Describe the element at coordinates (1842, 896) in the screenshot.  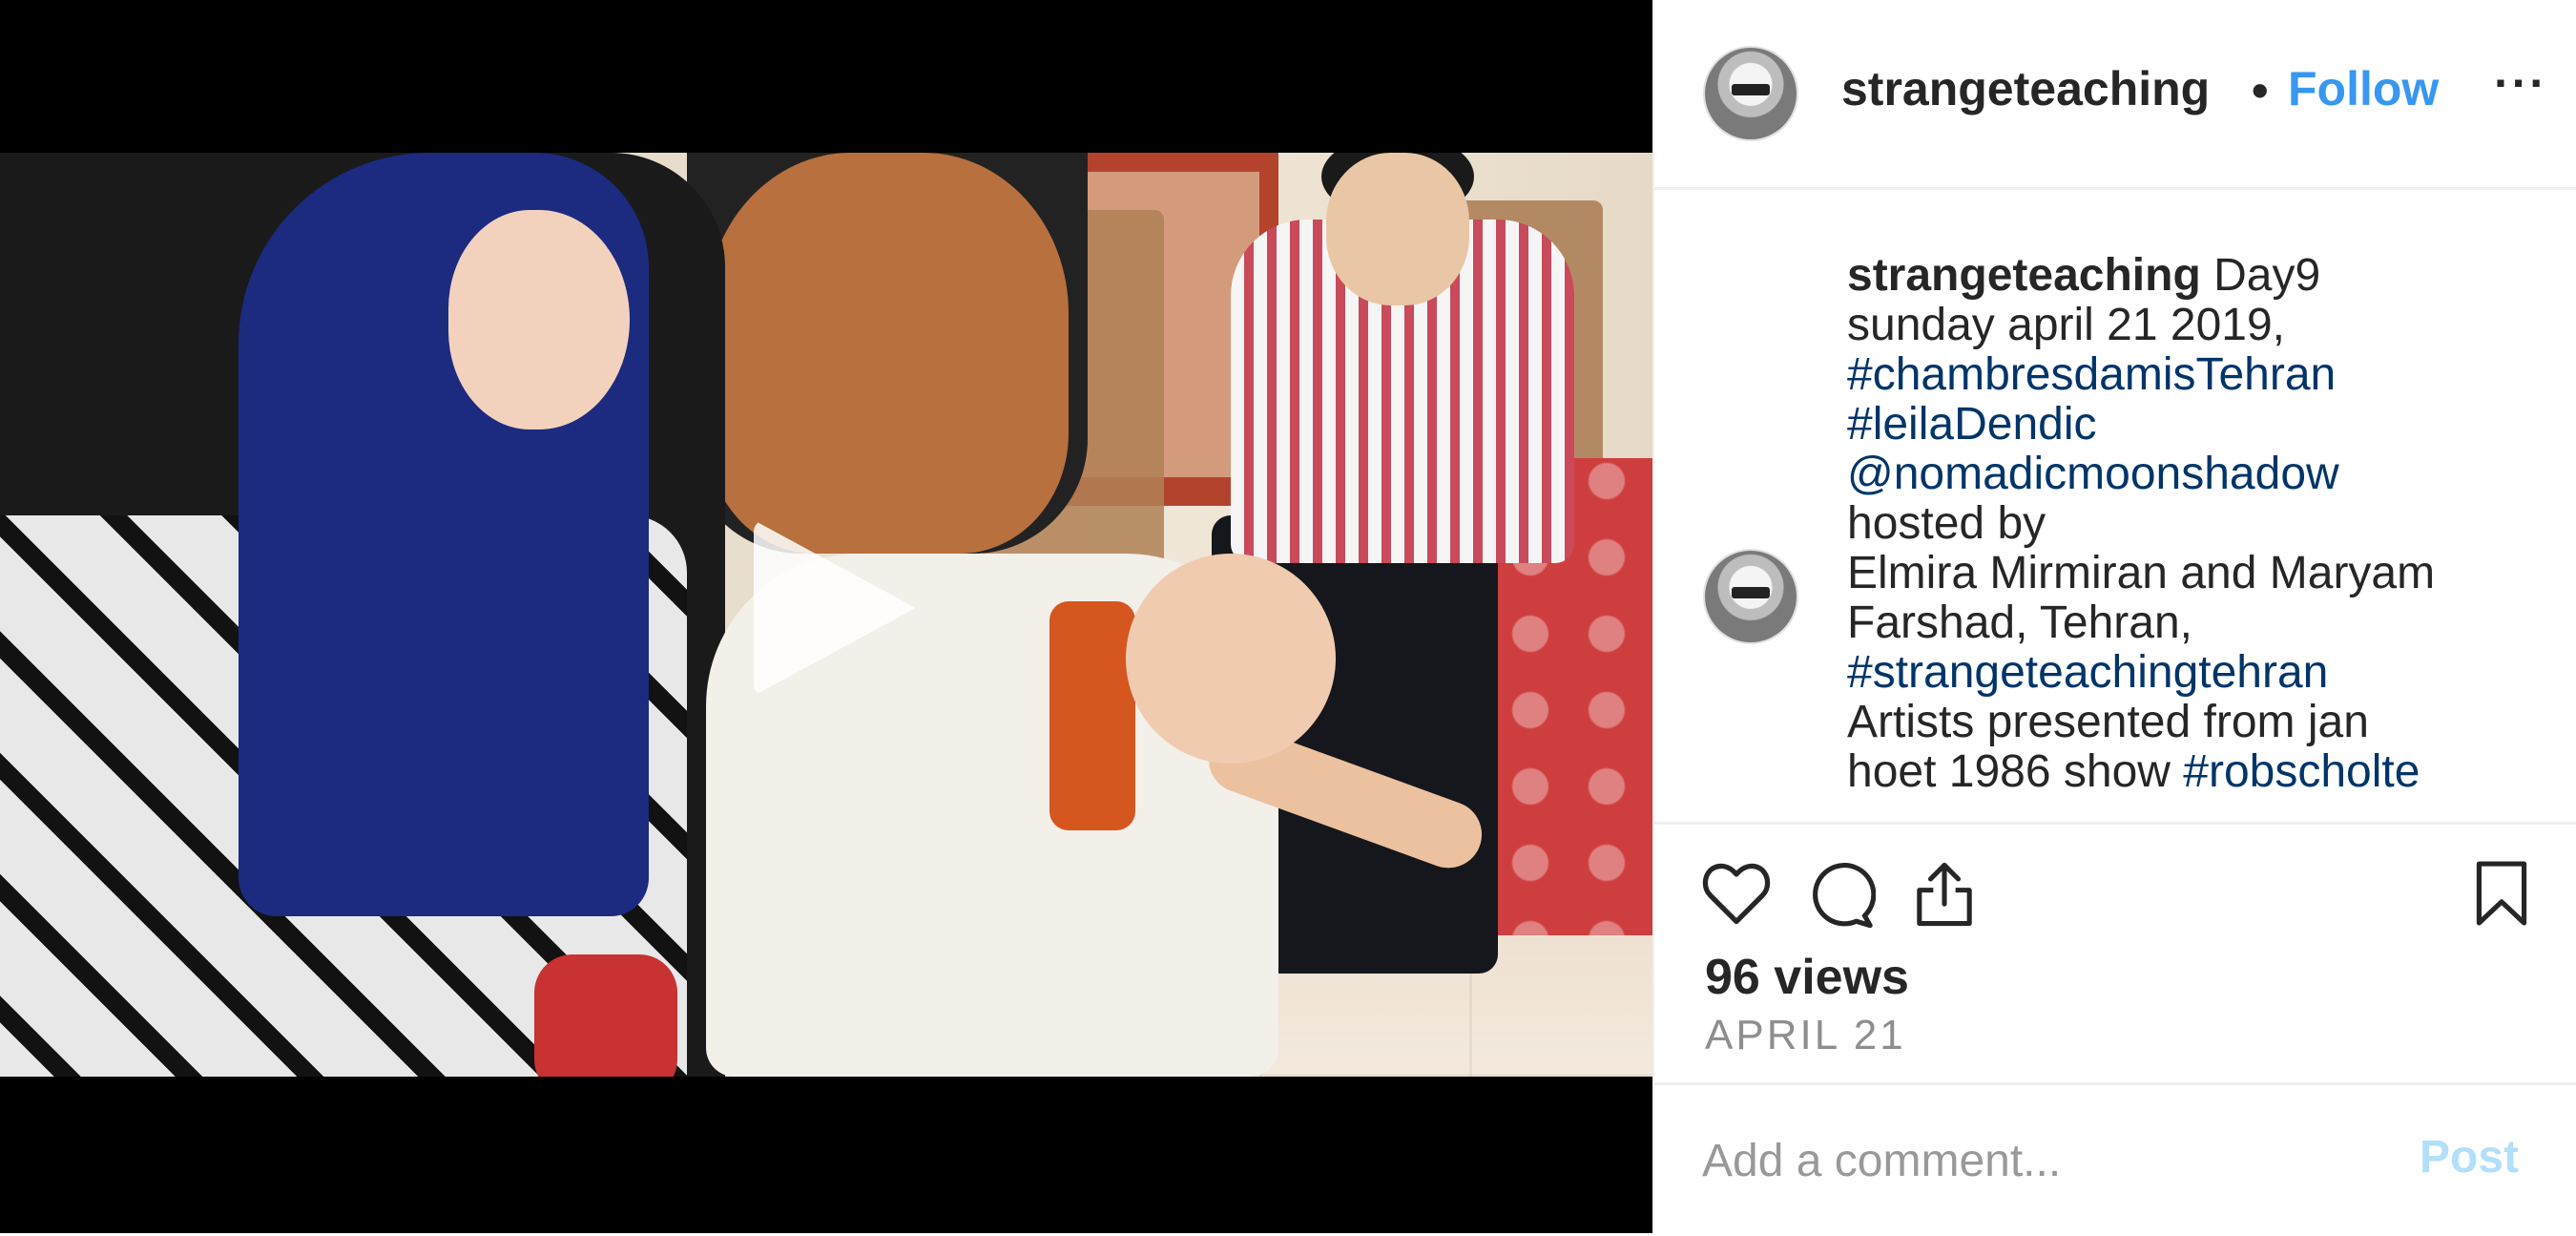
I see `comment-icon` at that location.